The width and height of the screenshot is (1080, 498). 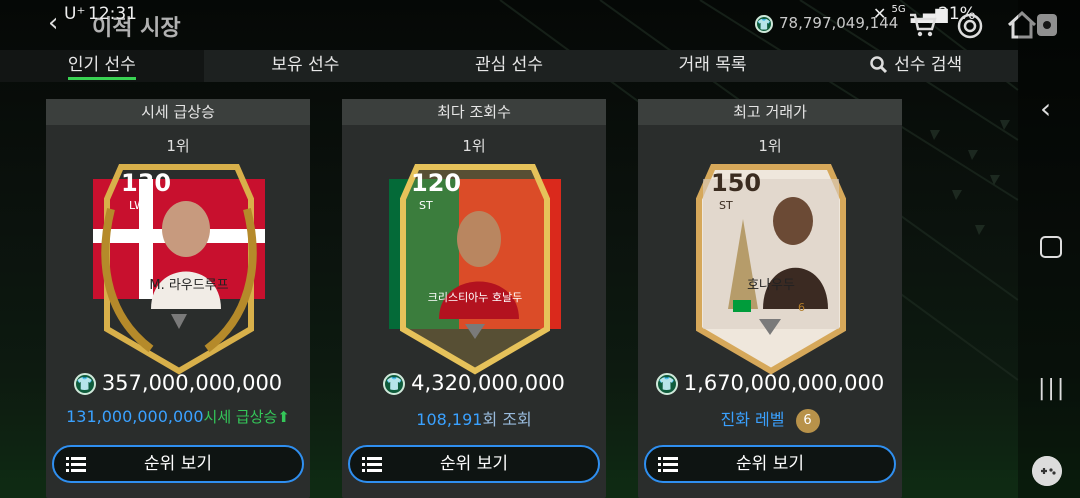 I want to click on card-heading: 시세 급상승, so click(x=178, y=112).